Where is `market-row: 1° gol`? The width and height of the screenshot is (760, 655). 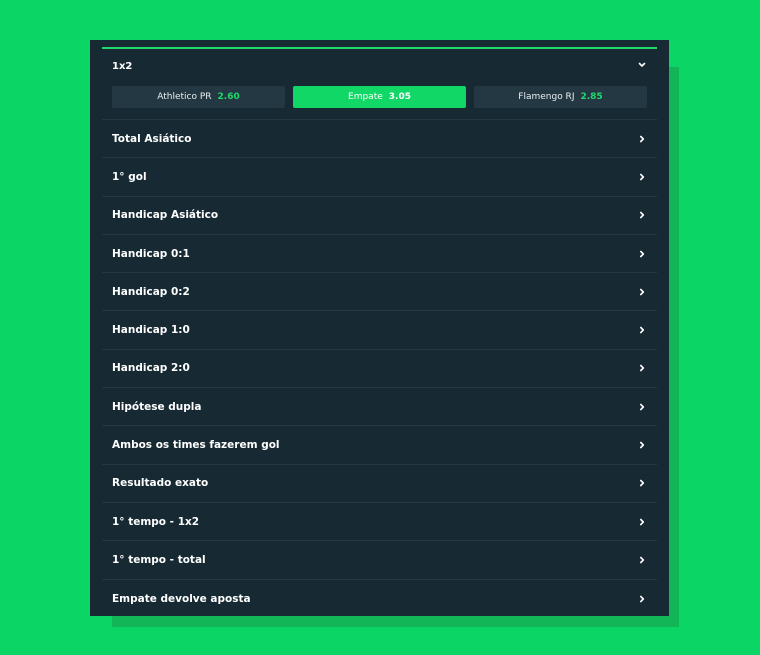
market-row: 1° gol is located at coordinates (379, 177).